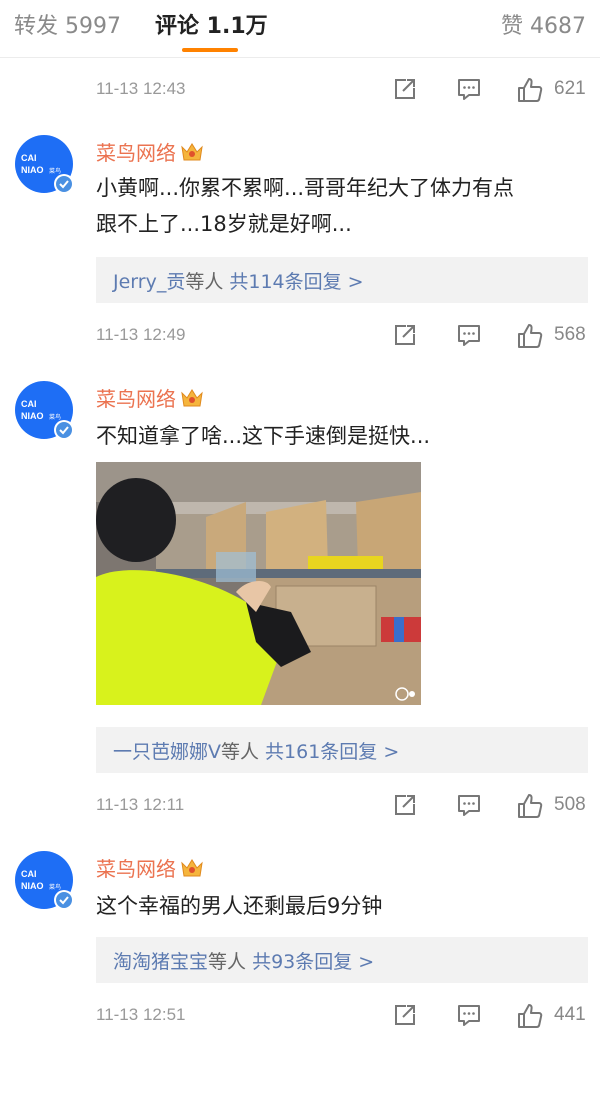 The width and height of the screenshot is (600, 1119). I want to click on comment-meta-row: 11-13 12:11 508, so click(343, 805).